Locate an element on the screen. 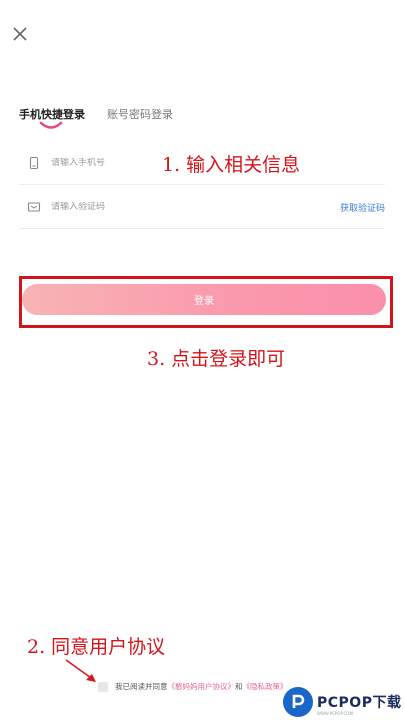 This screenshot has width=405, height=720. pcpop-watermark: PCPOP下载 WWW.PCPOP.COM is located at coordinates (344, 702).